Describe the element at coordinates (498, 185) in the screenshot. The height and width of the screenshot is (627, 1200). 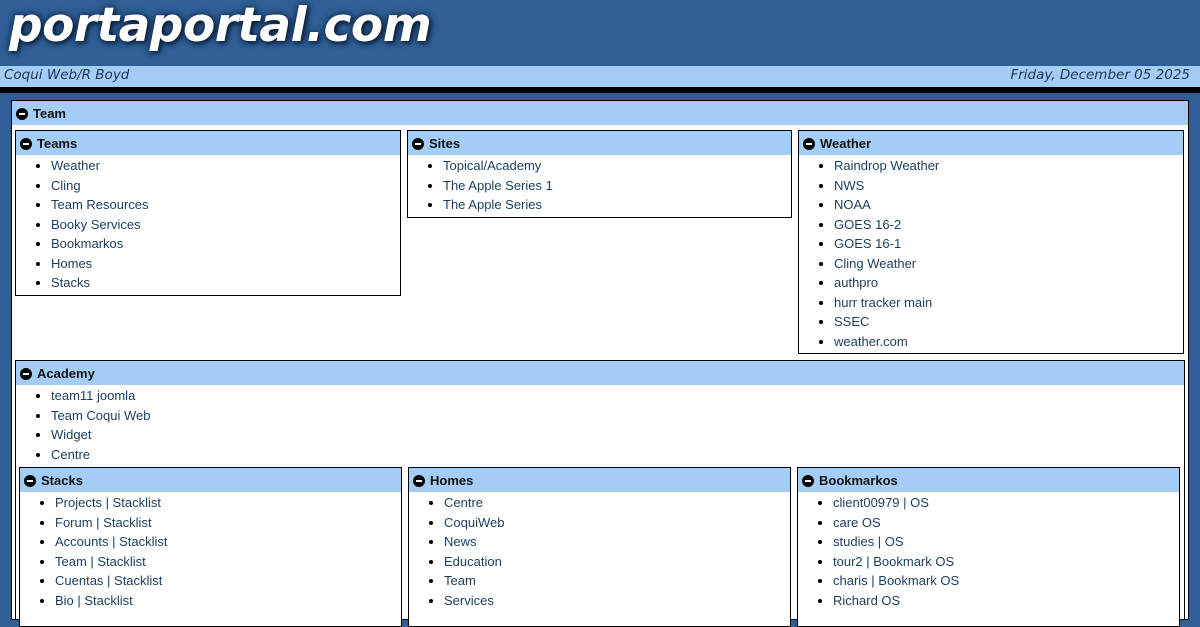
I see `link: The Apple Series 1` at that location.